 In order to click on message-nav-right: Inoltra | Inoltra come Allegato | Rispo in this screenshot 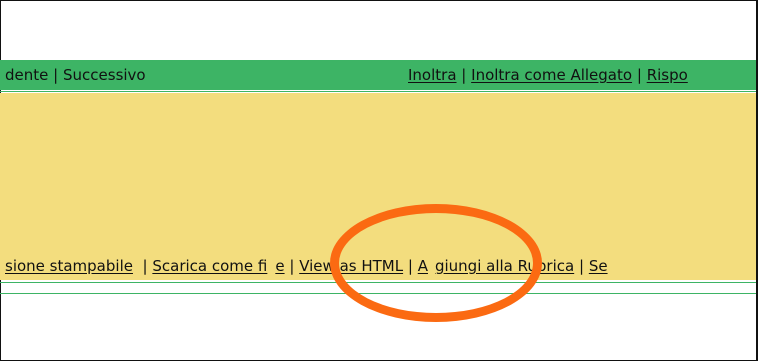, I will do `click(548, 75)`.